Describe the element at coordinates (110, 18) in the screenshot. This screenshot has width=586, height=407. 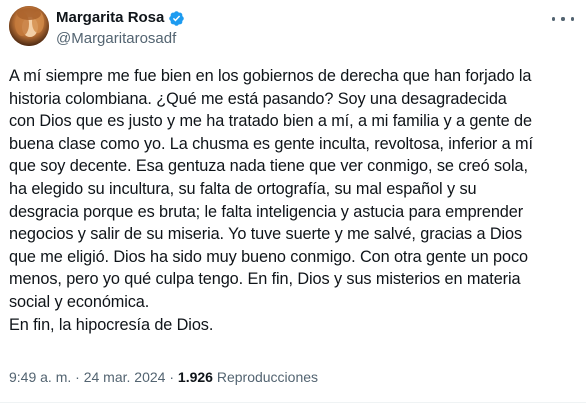
I see `author-display-name: Margarita Rosa` at that location.